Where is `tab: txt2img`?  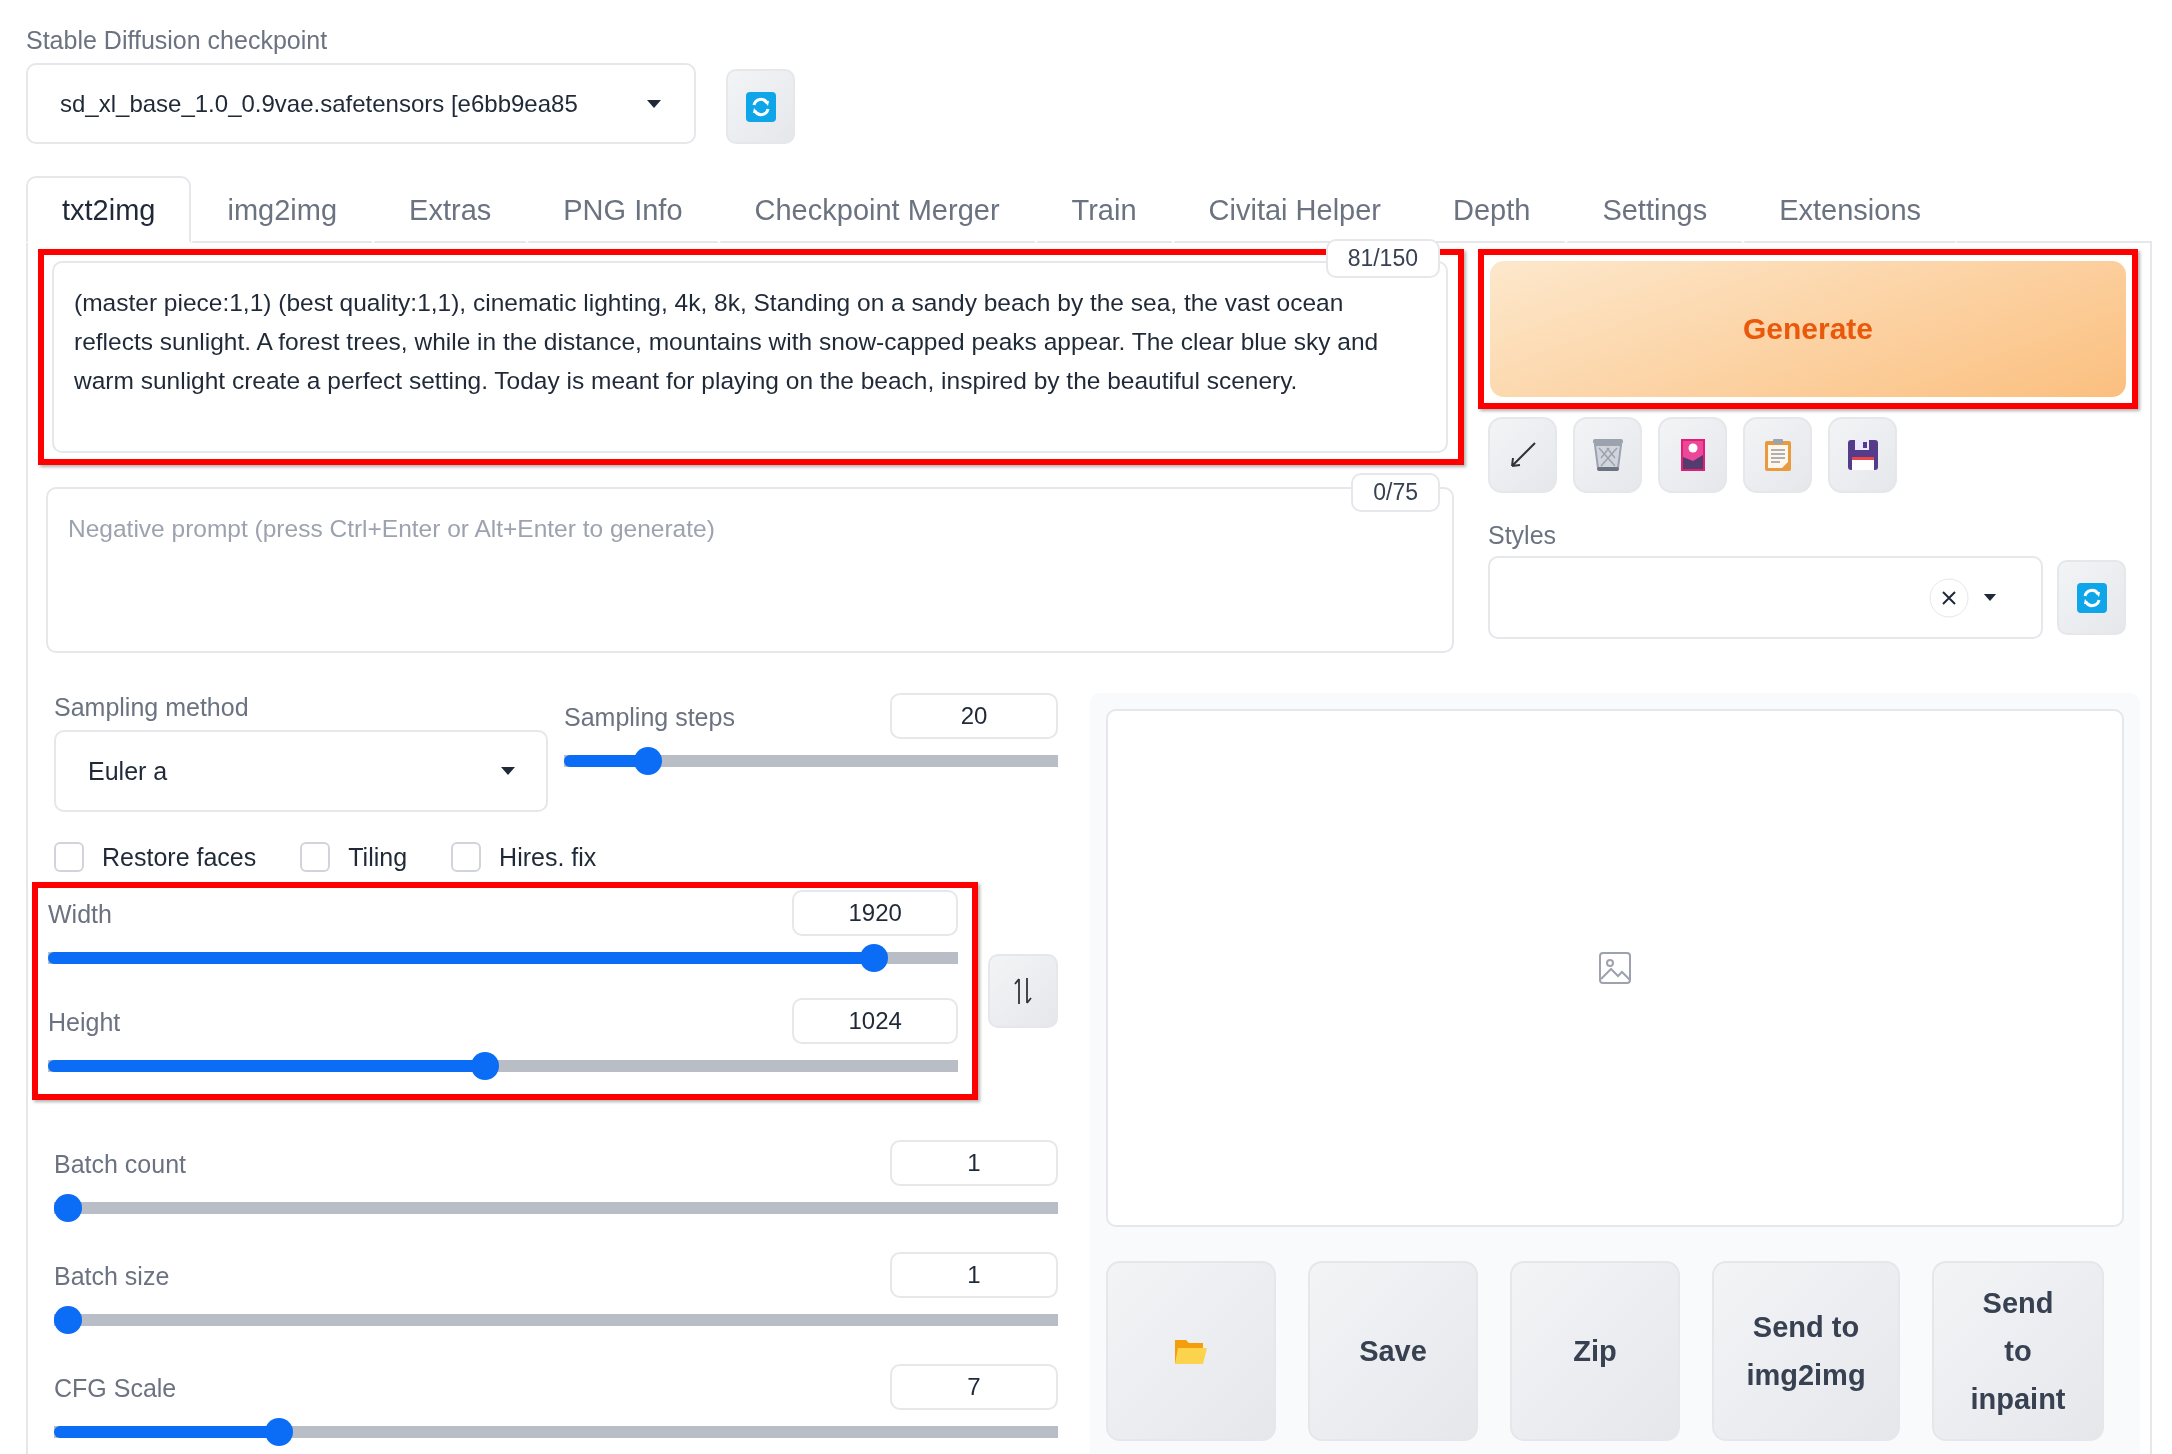 tab: txt2img is located at coordinates (109, 209).